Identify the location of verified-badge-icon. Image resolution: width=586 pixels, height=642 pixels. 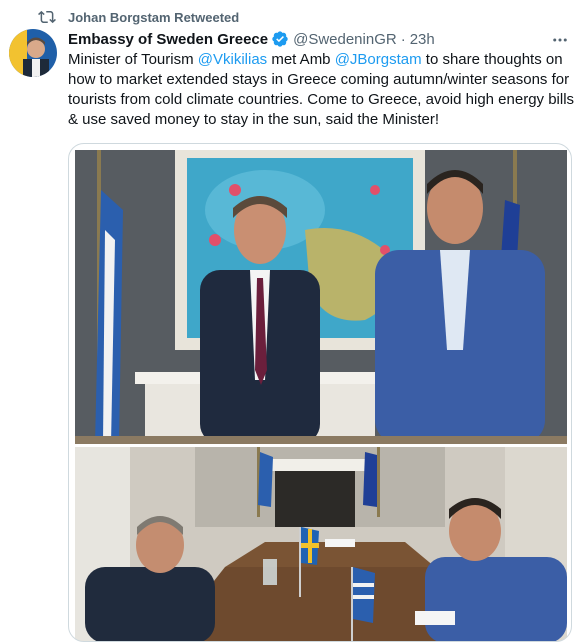
(280, 39).